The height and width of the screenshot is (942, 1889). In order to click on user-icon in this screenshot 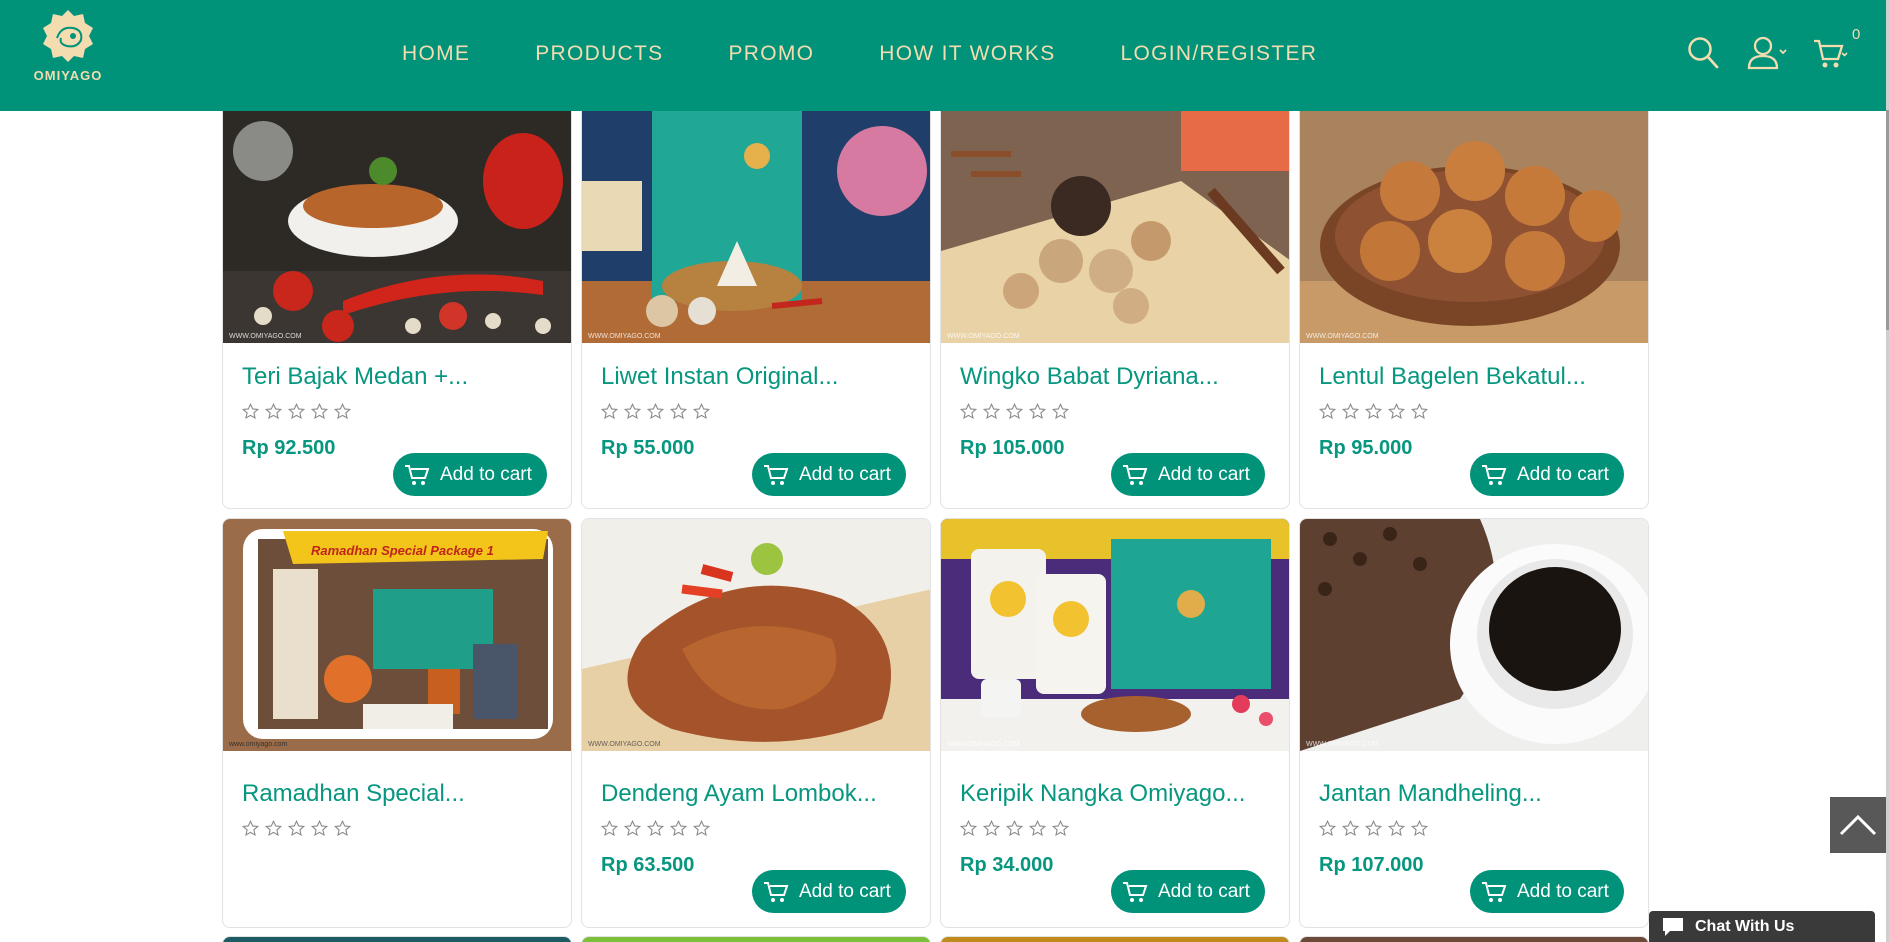, I will do `click(1767, 53)`.